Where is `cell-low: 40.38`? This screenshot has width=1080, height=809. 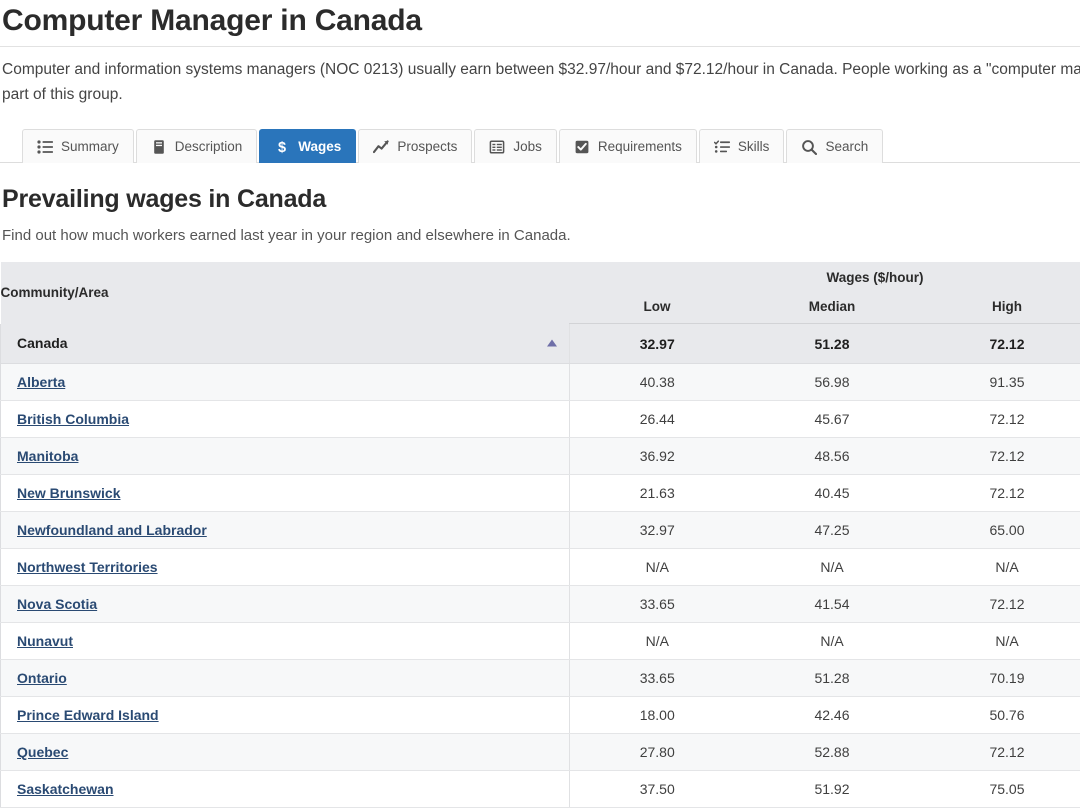
cell-low: 40.38 is located at coordinates (657, 382).